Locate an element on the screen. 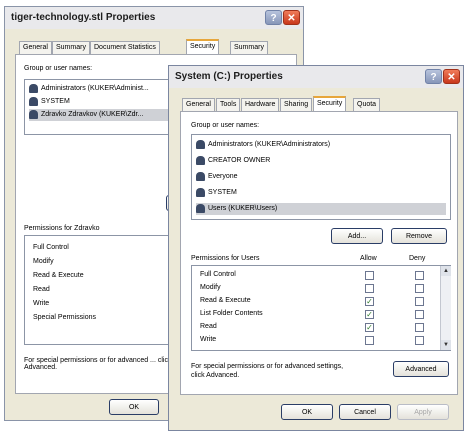 The width and height of the screenshot is (464, 431). list-item: Users (KUKER\Users) is located at coordinates (321, 209).